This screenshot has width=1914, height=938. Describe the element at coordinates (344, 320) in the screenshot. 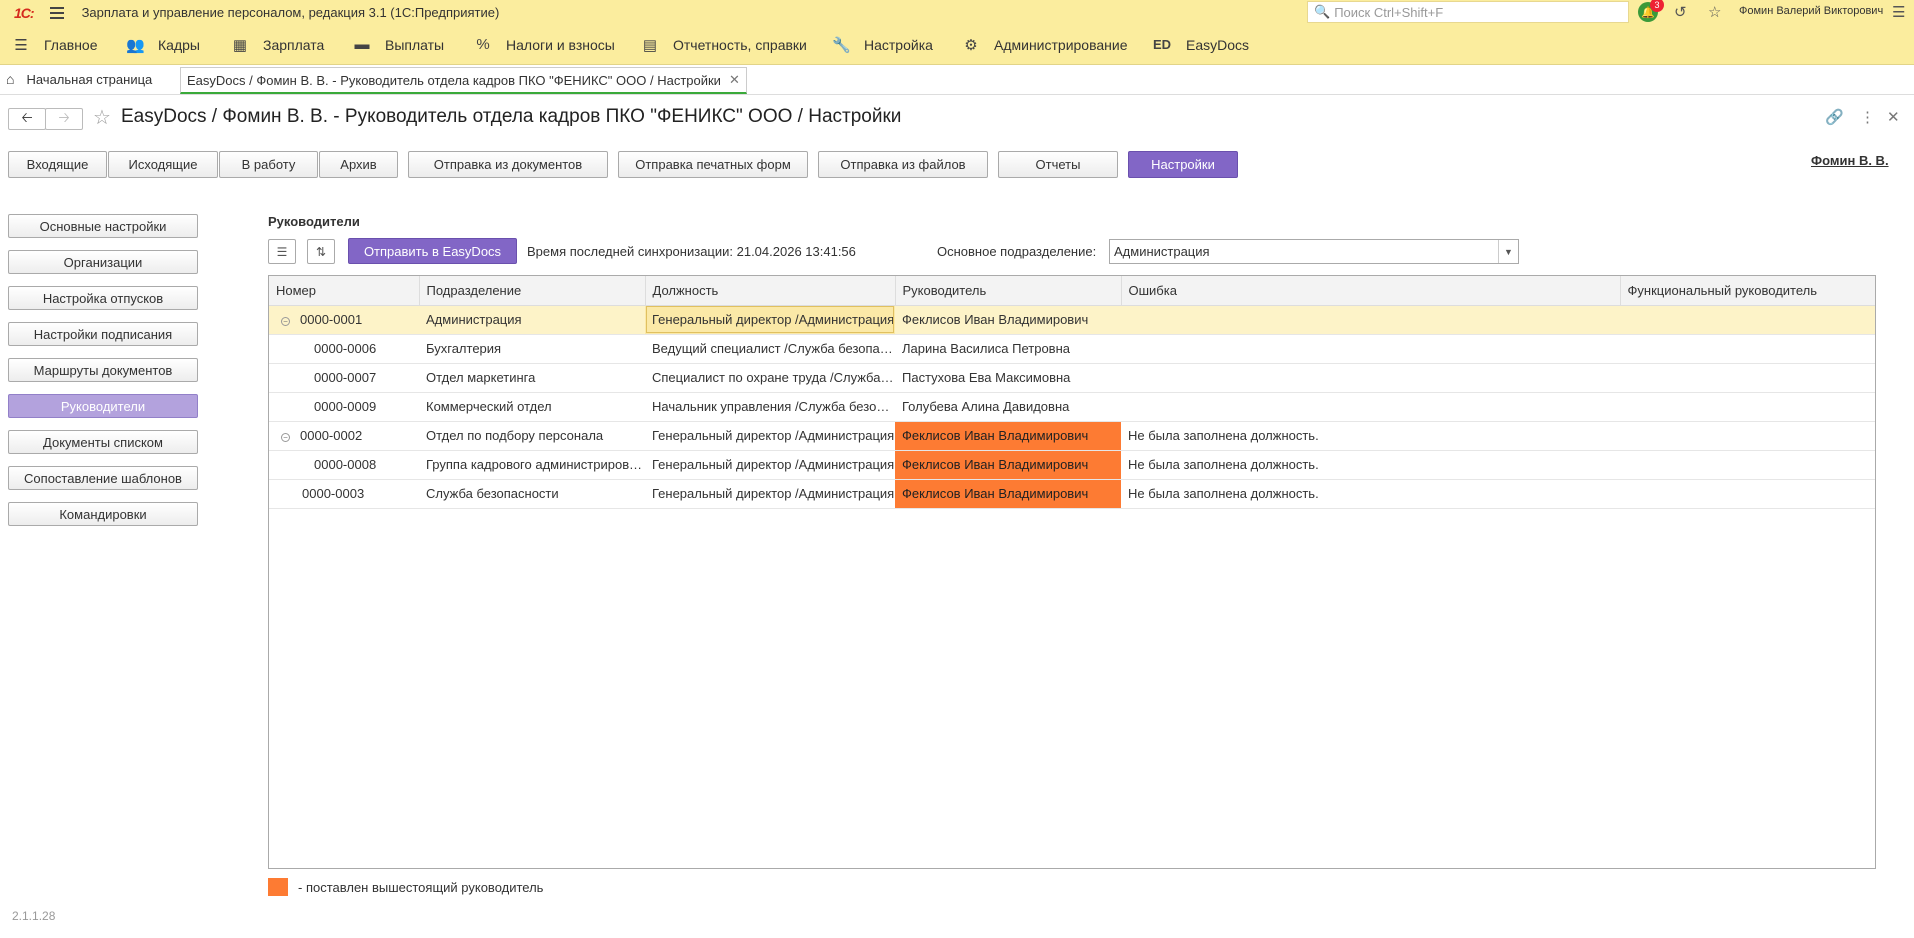

I see `number-cell: − 0000-0001` at that location.